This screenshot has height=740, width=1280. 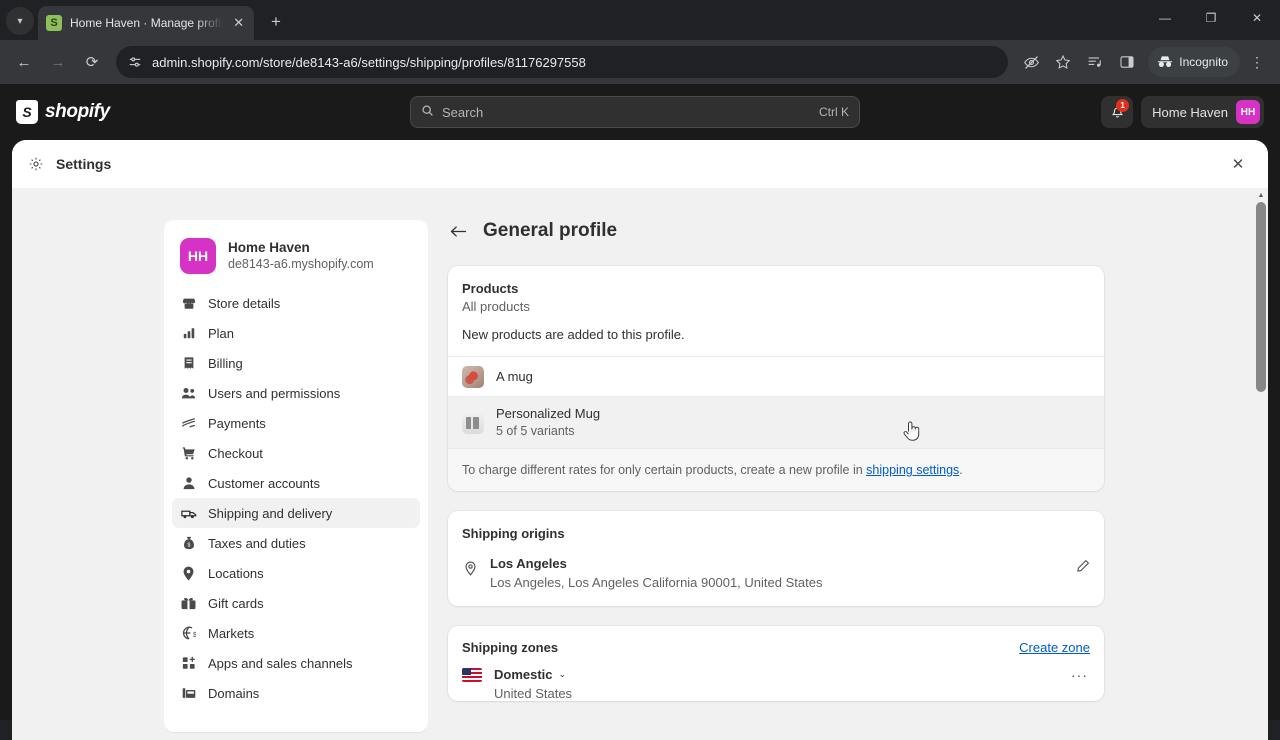 I want to click on sidebar-item-label: Locations, so click(x=236, y=573).